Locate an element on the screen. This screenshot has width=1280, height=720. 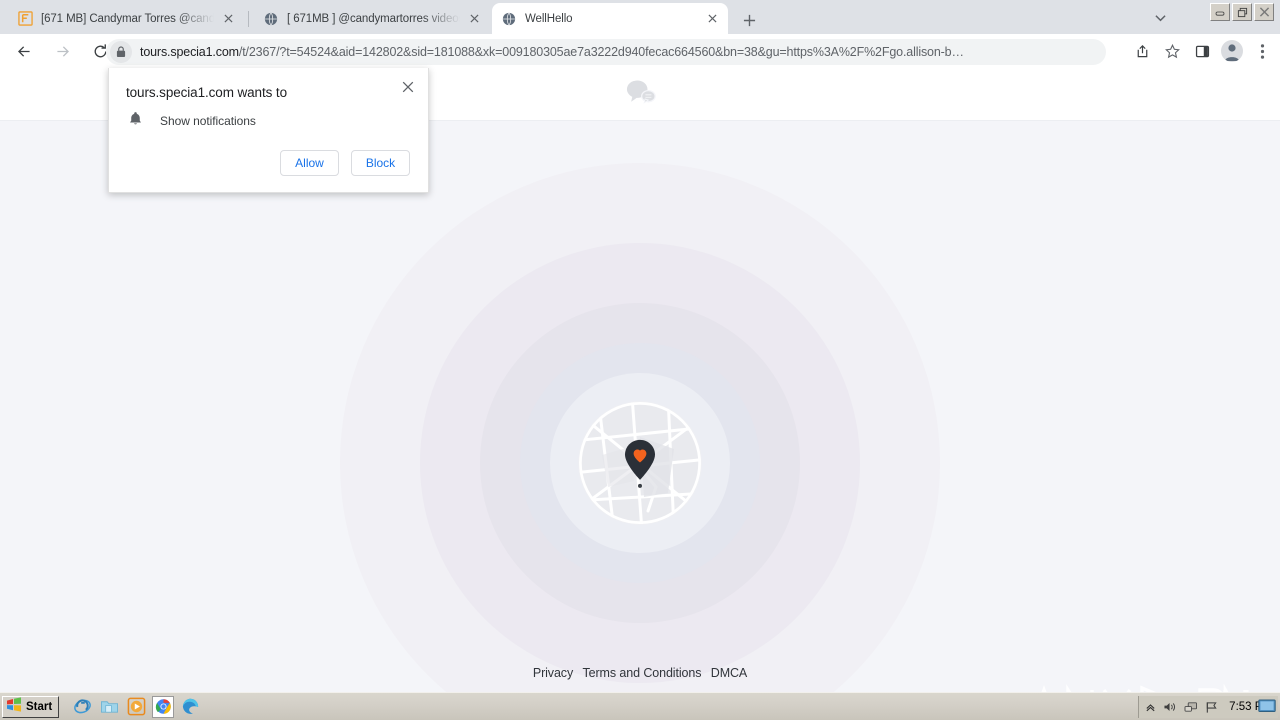
avatar is located at coordinates (1232, 51).